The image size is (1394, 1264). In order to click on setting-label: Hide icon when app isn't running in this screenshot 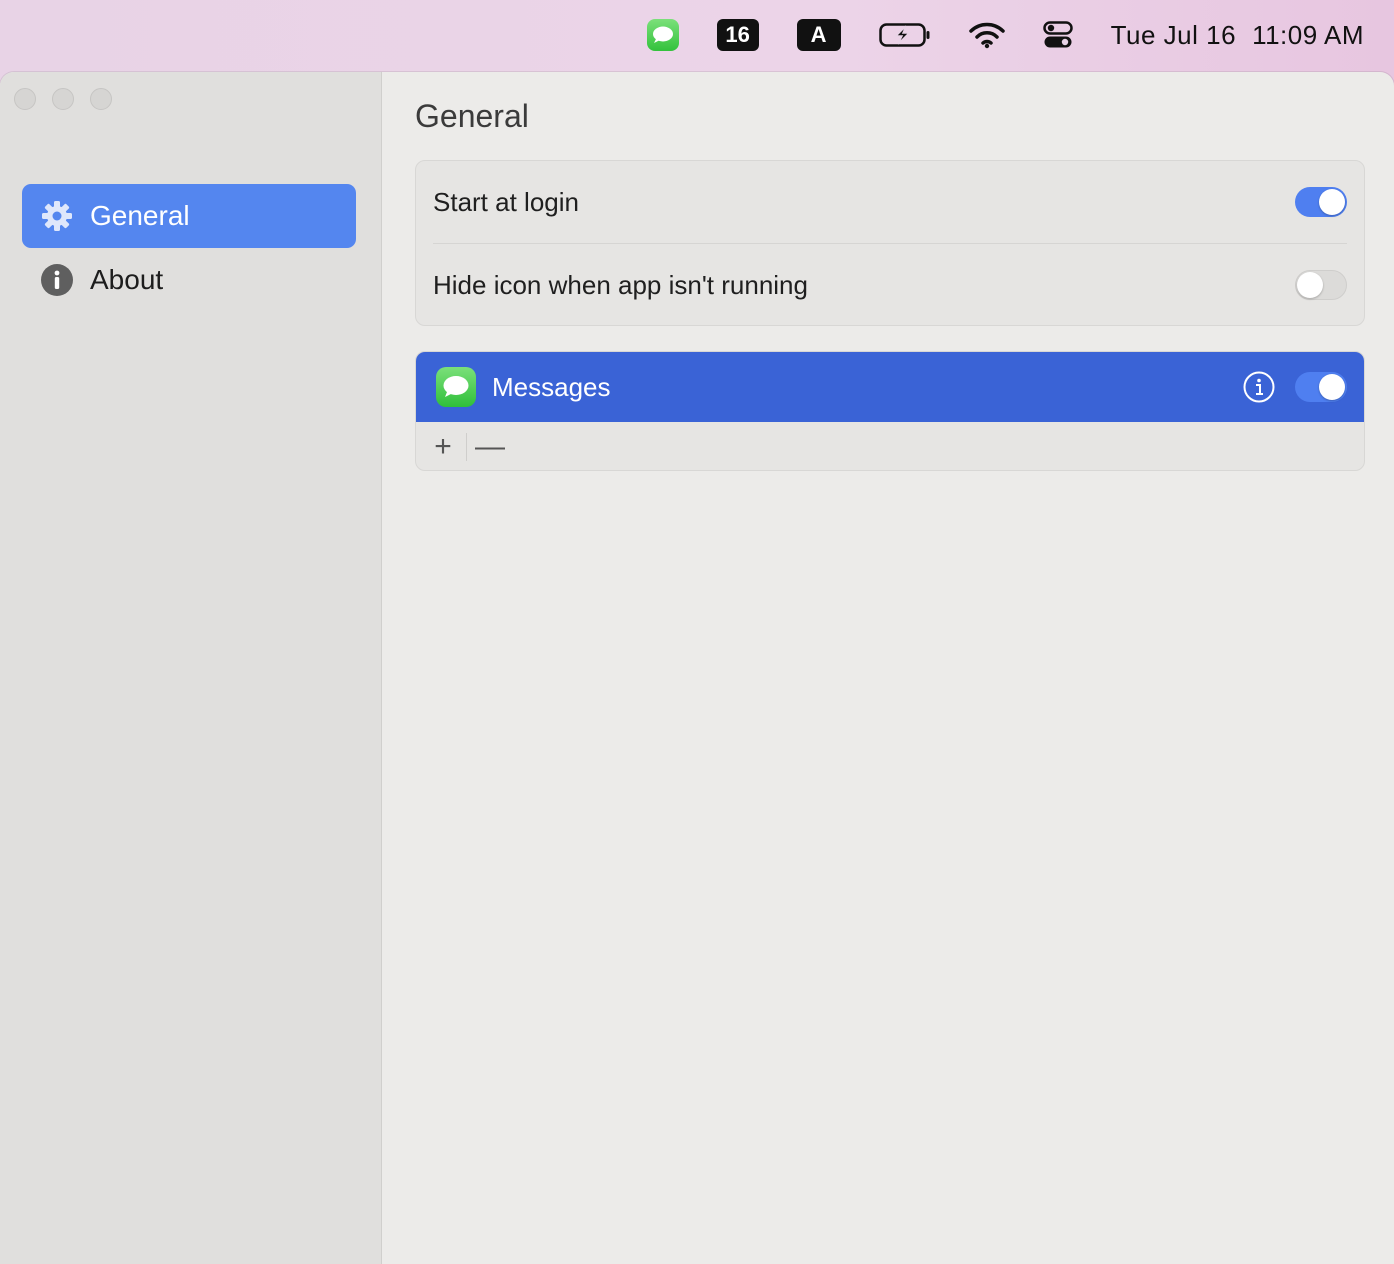, I will do `click(620, 284)`.